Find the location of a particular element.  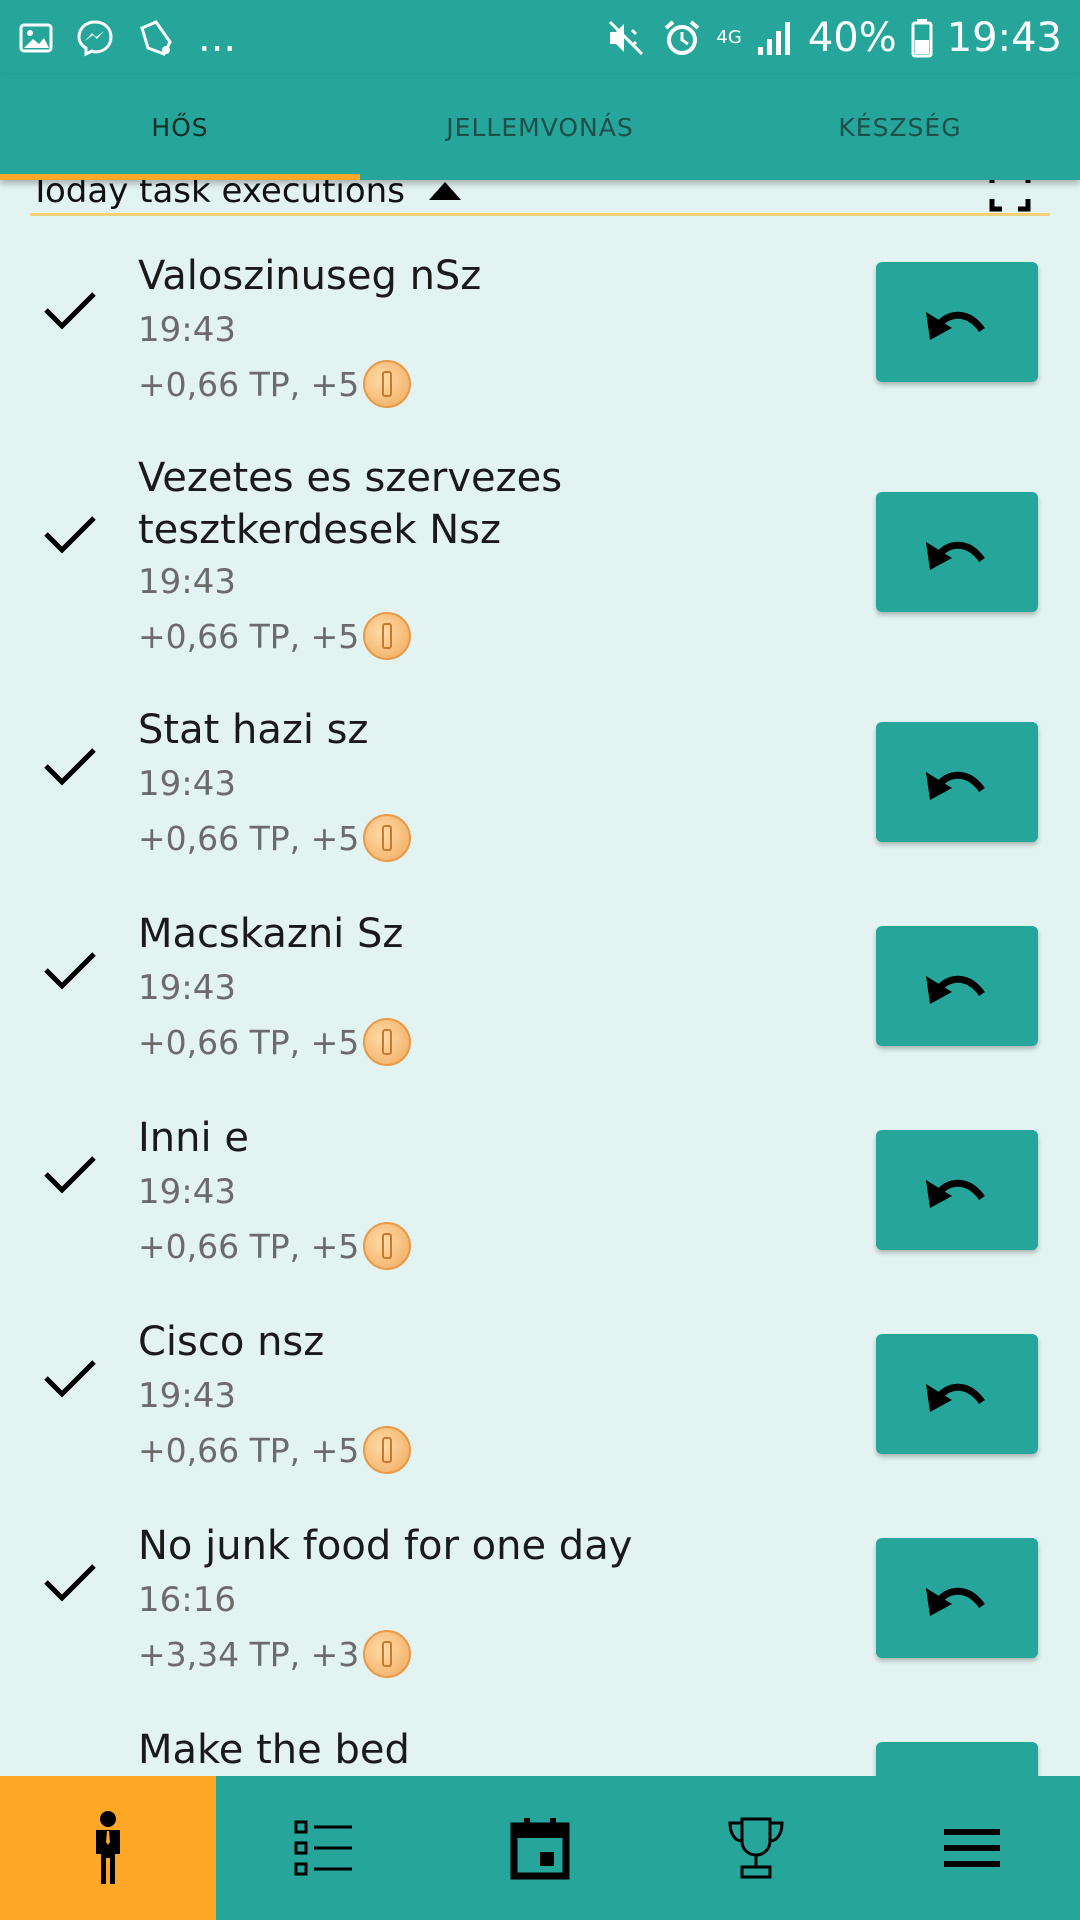

network-type: 4G is located at coordinates (729, 37).